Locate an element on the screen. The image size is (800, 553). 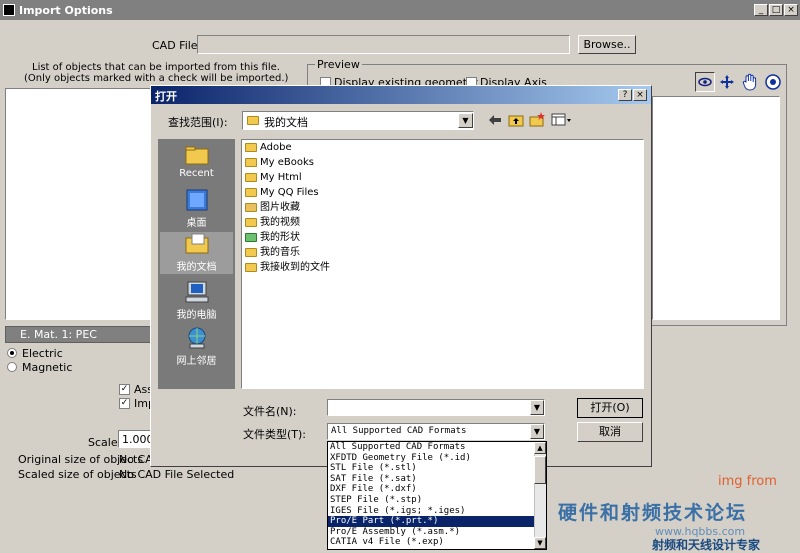
place-network: 网上邻居 is located at coordinates (196, 346).